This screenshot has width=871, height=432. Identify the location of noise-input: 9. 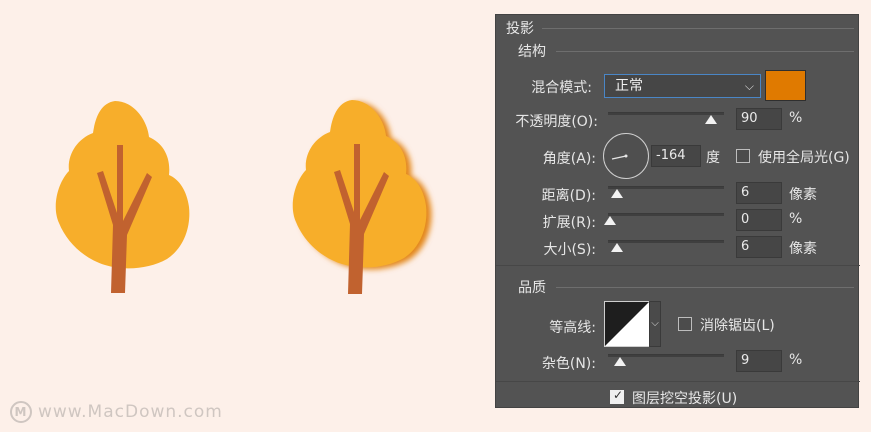
(759, 361).